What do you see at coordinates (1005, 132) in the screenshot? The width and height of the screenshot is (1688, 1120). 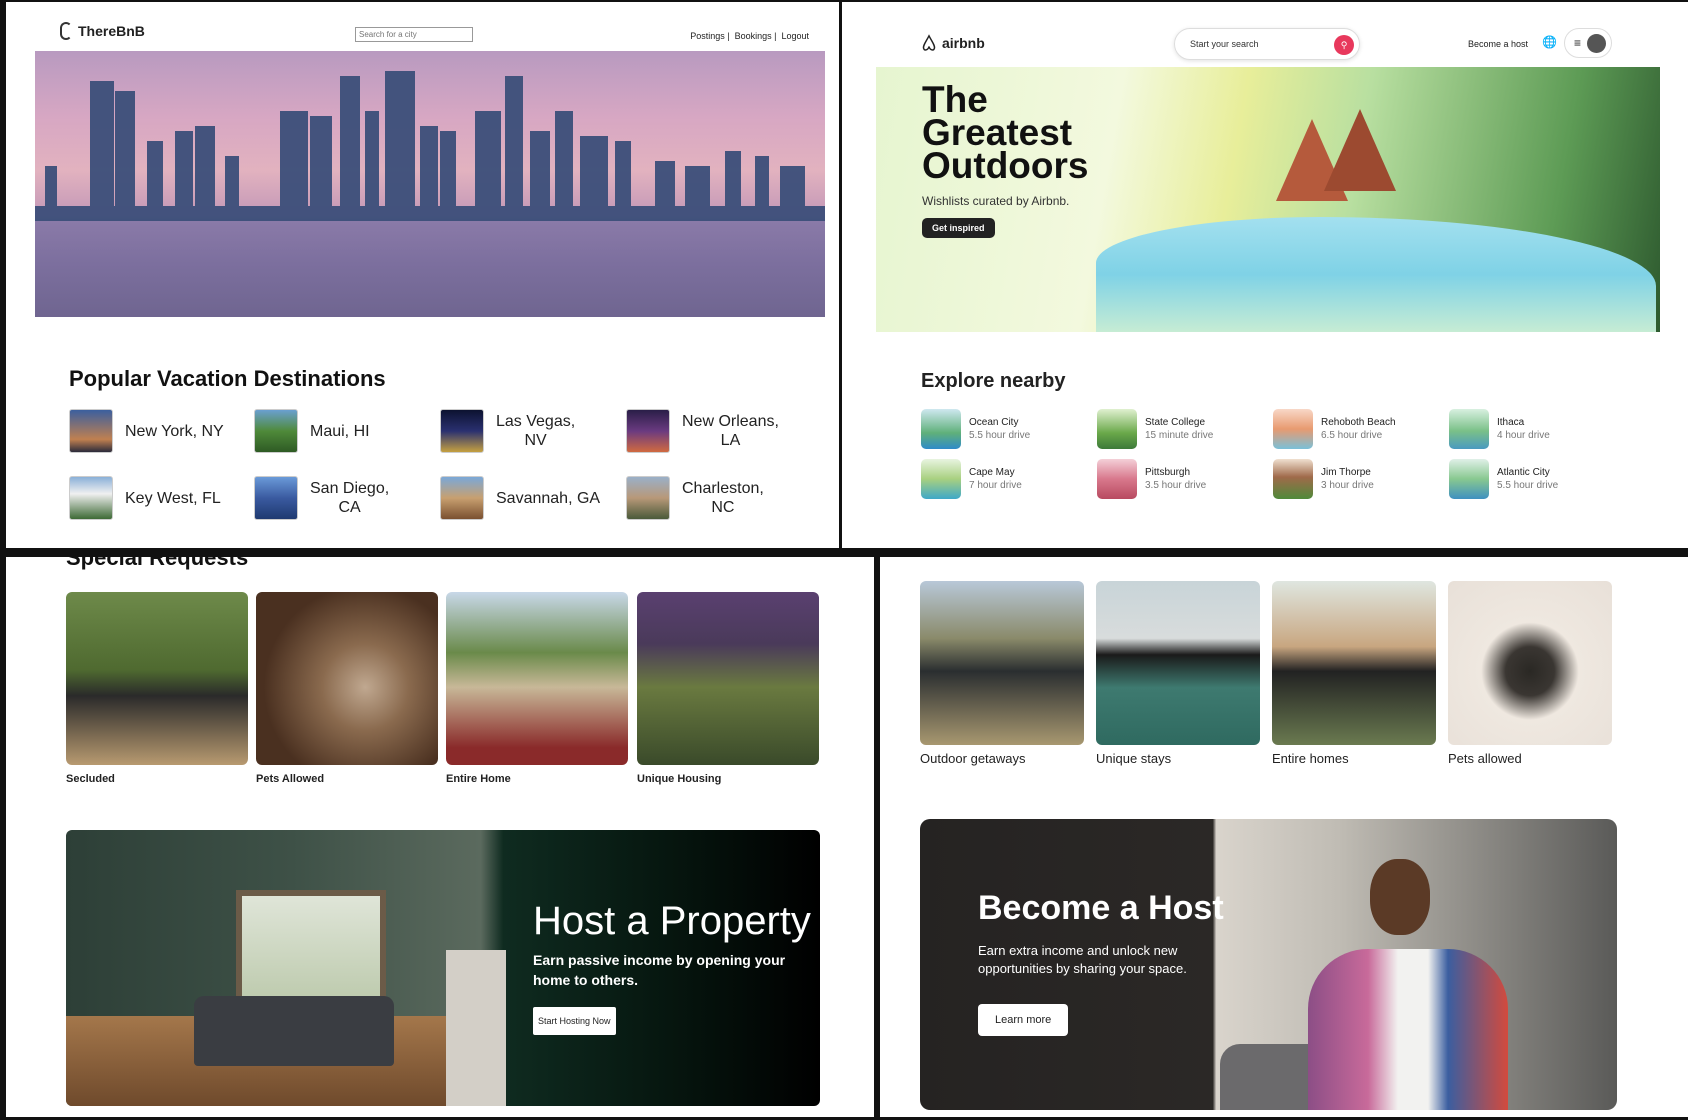 I see `hero-title: The Greatest Outdoors` at bounding box center [1005, 132].